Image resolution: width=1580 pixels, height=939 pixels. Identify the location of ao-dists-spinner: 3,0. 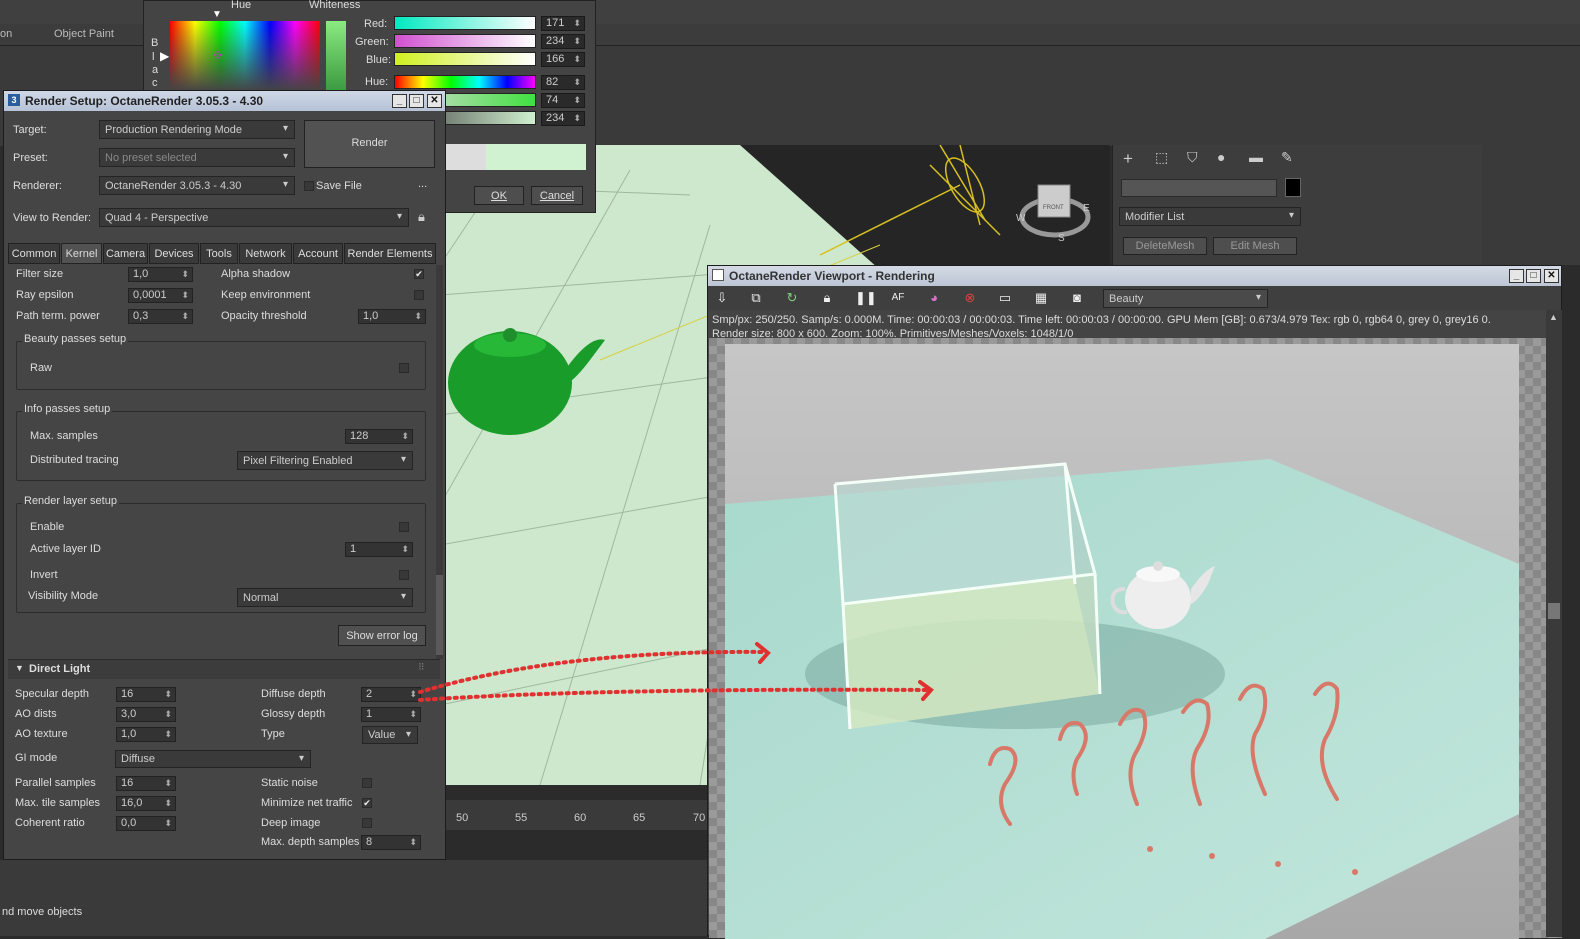
(146, 714).